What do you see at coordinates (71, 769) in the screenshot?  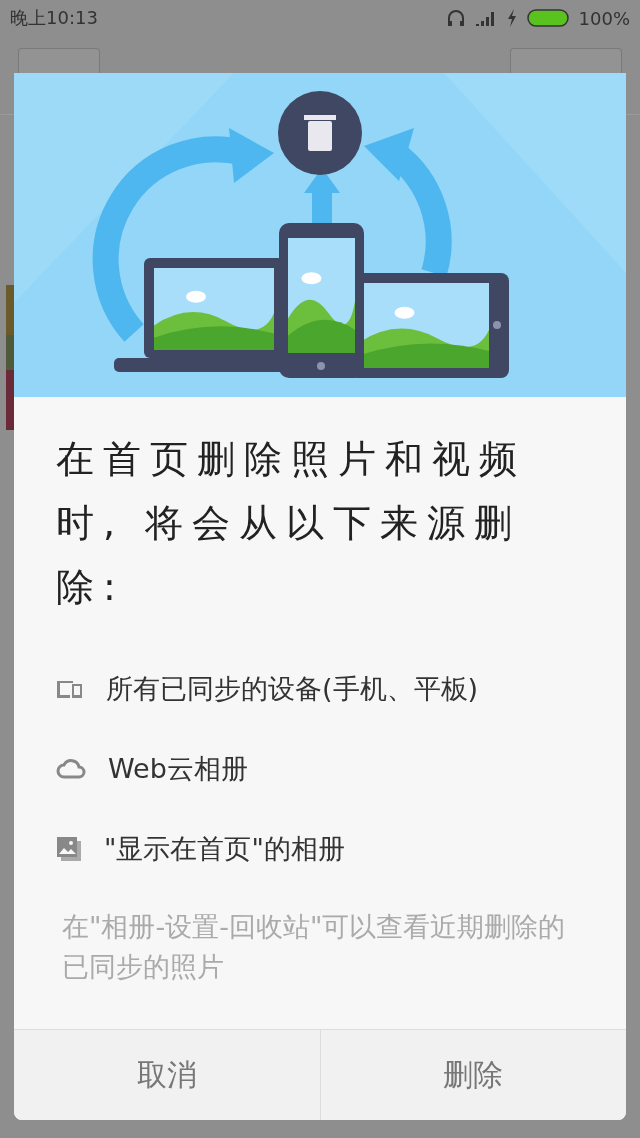 I see `cloud-icon` at bounding box center [71, 769].